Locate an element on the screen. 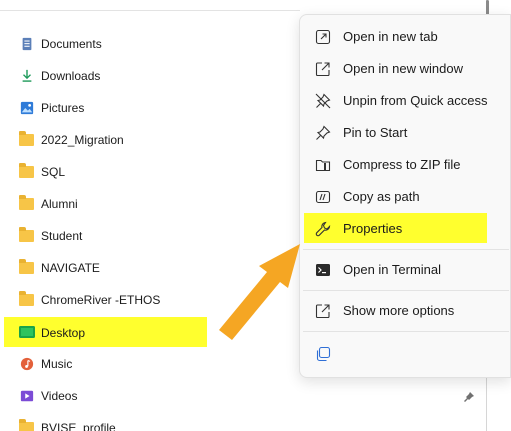 This screenshot has width=511, height=431. nav-item-2022-migration: 2022_Migration is located at coordinates (150, 140).